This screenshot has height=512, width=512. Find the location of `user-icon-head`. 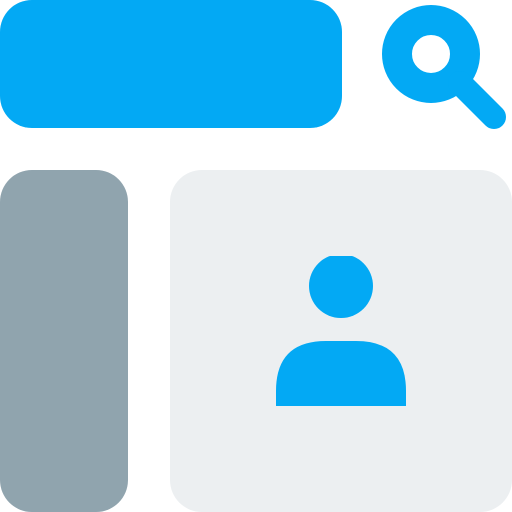

user-icon-head is located at coordinates (341, 287).